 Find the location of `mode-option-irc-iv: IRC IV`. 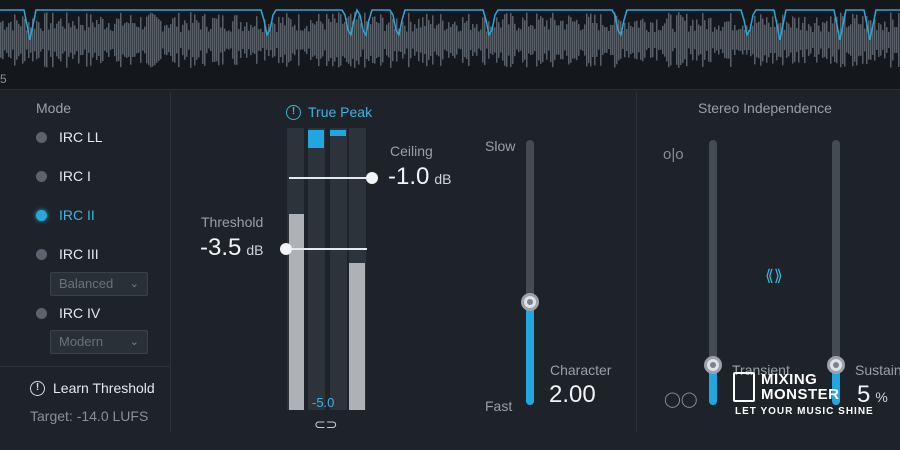

mode-option-irc-iv: IRC IV is located at coordinates (68, 313).